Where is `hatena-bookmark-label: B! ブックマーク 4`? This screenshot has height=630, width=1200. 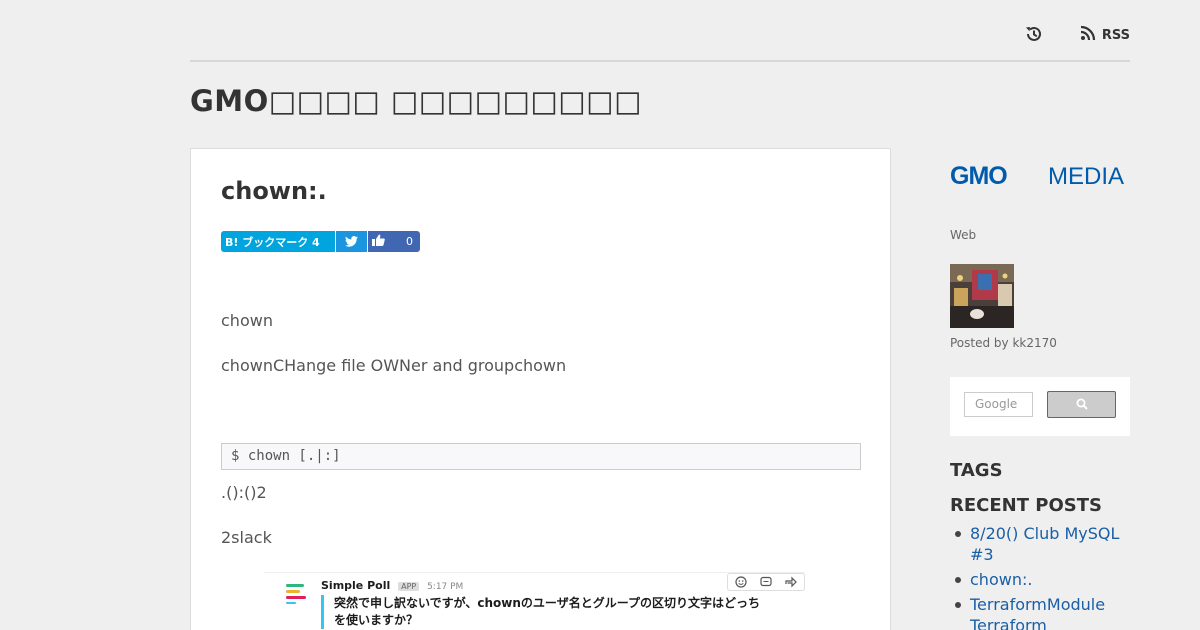 hatena-bookmark-label: B! ブックマーク 4 is located at coordinates (272, 242).